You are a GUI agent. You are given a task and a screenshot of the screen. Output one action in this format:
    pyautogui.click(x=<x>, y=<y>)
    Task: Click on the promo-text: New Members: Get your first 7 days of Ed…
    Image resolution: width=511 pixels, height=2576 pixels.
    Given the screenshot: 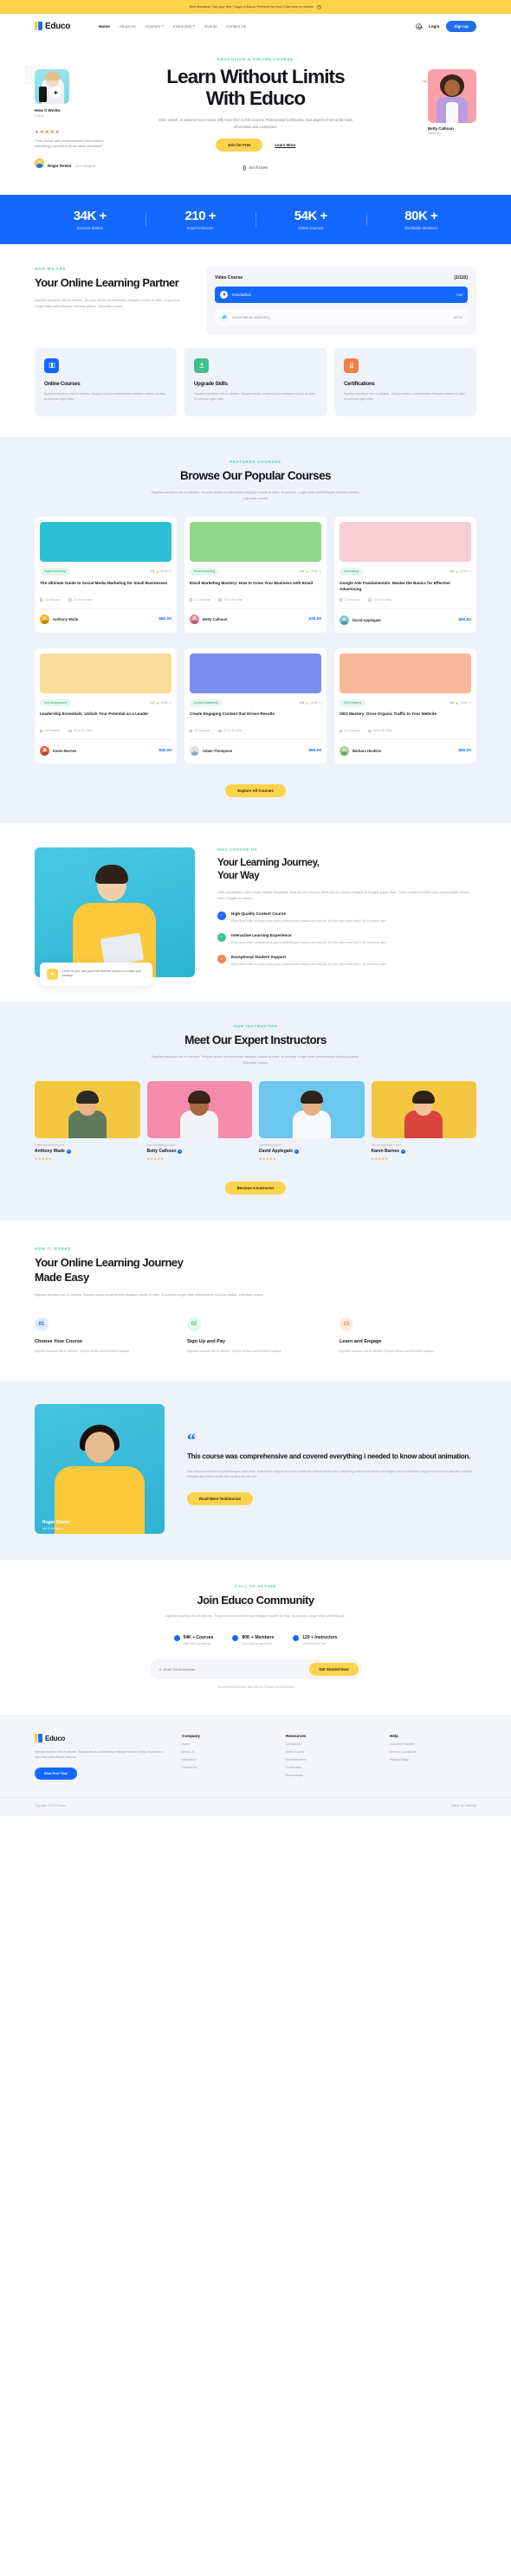 What is the action you would take?
    pyautogui.click(x=252, y=7)
    